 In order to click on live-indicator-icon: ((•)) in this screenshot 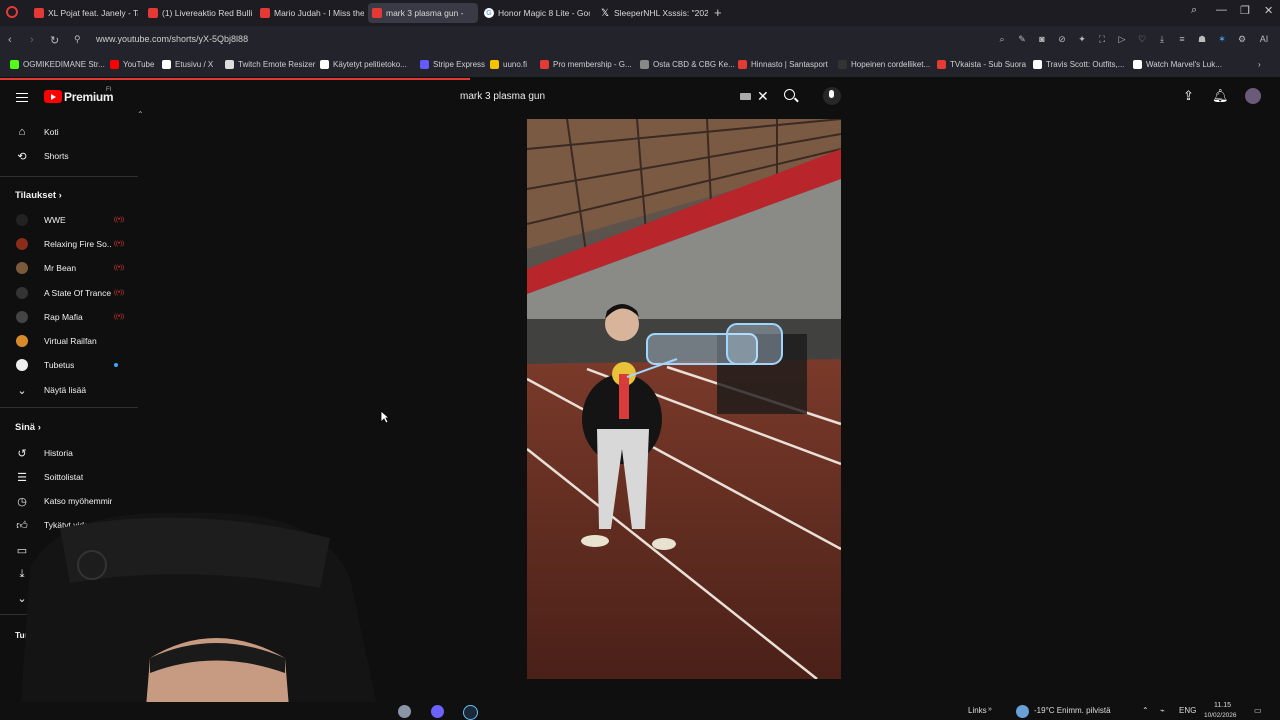, I will do `click(119, 244)`.